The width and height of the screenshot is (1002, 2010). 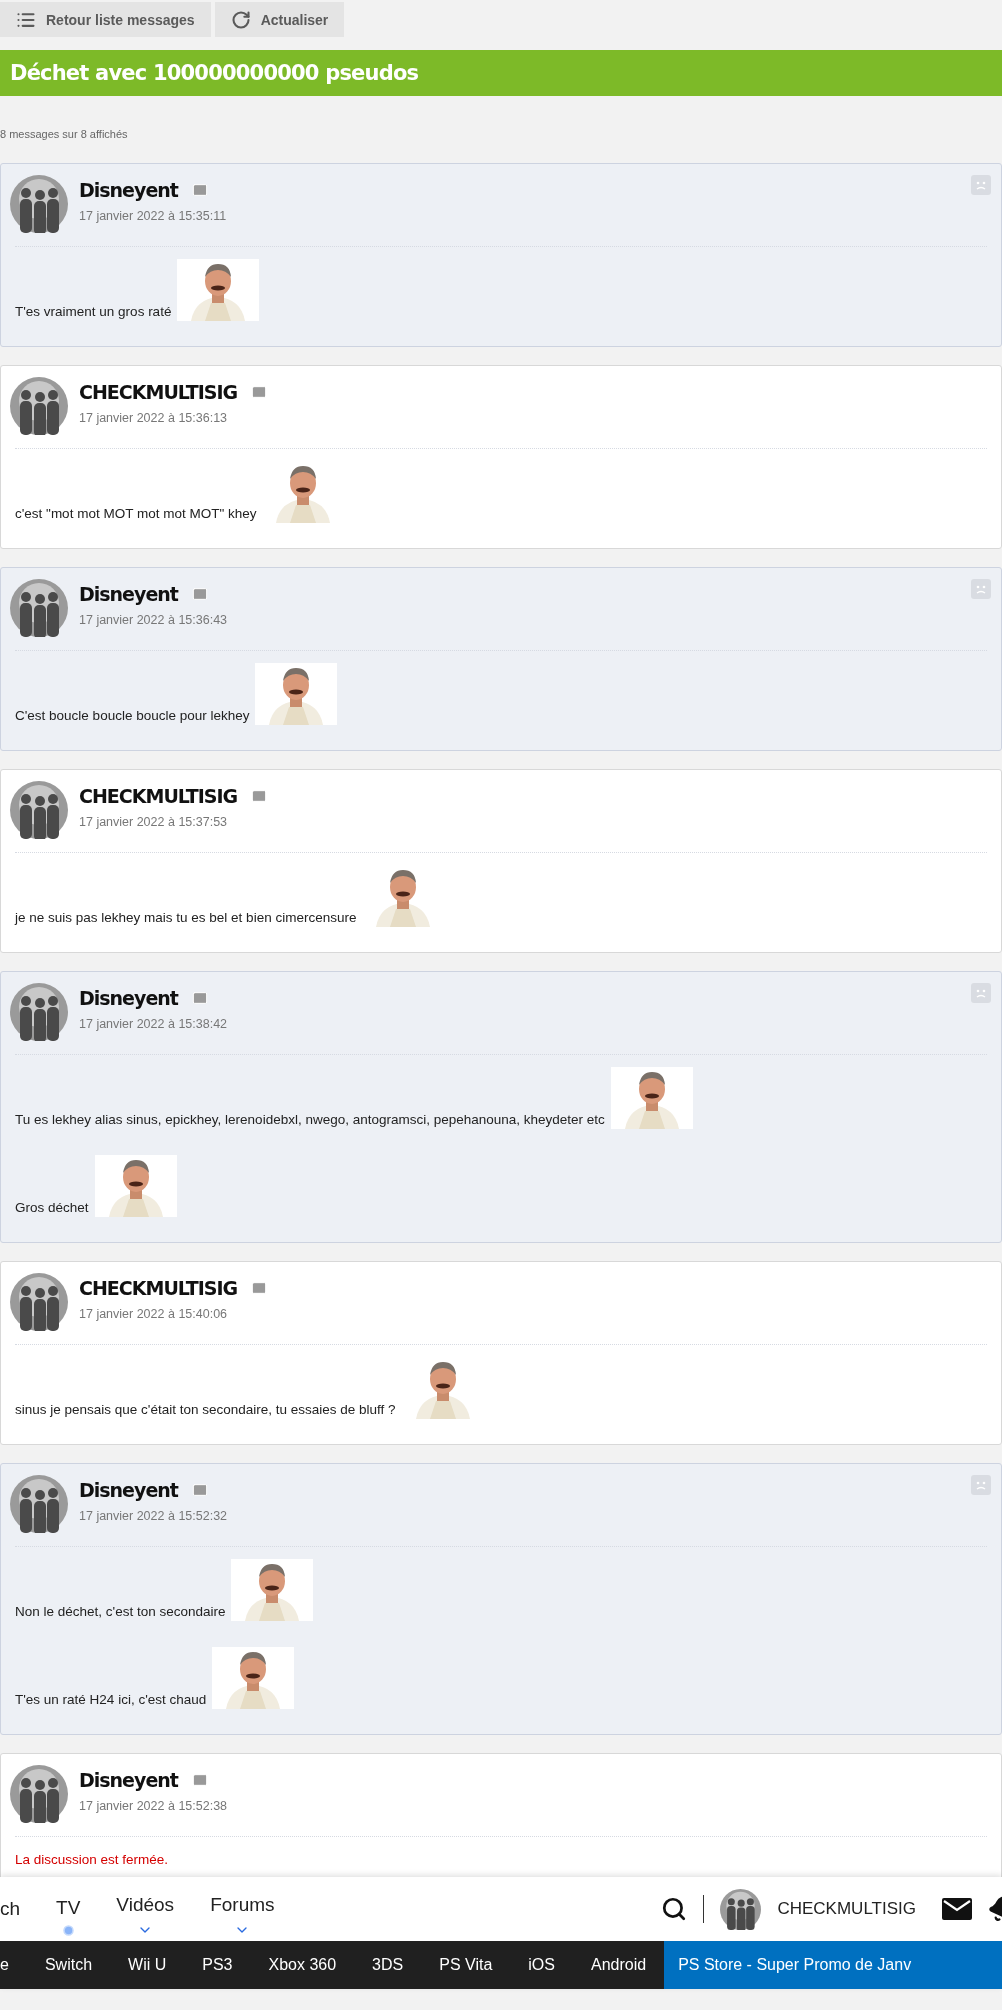 I want to click on closed-notice: La discussion est fermée., so click(x=92, y=1860).